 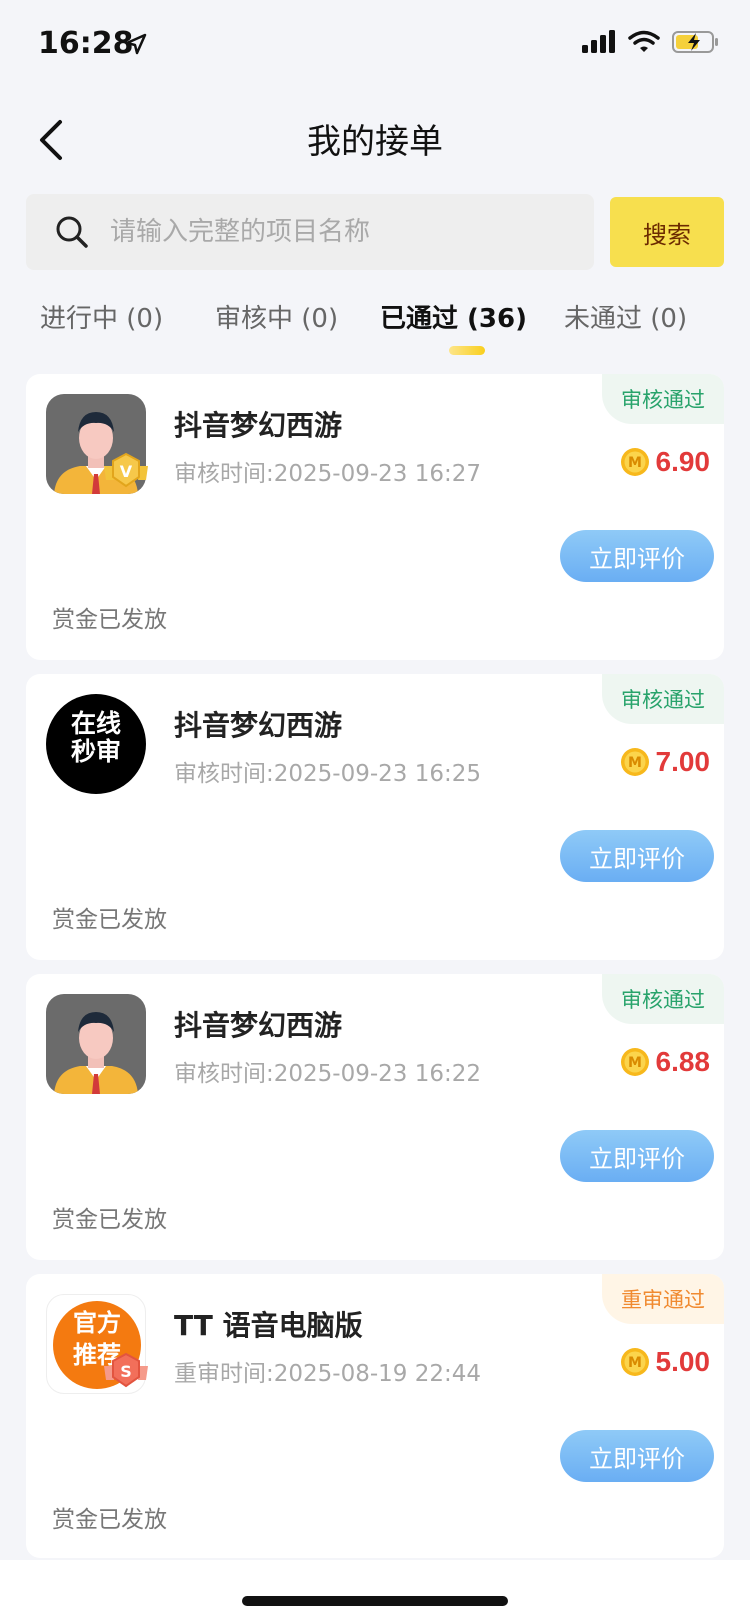 I want to click on project-avatar, so click(x=96, y=1044).